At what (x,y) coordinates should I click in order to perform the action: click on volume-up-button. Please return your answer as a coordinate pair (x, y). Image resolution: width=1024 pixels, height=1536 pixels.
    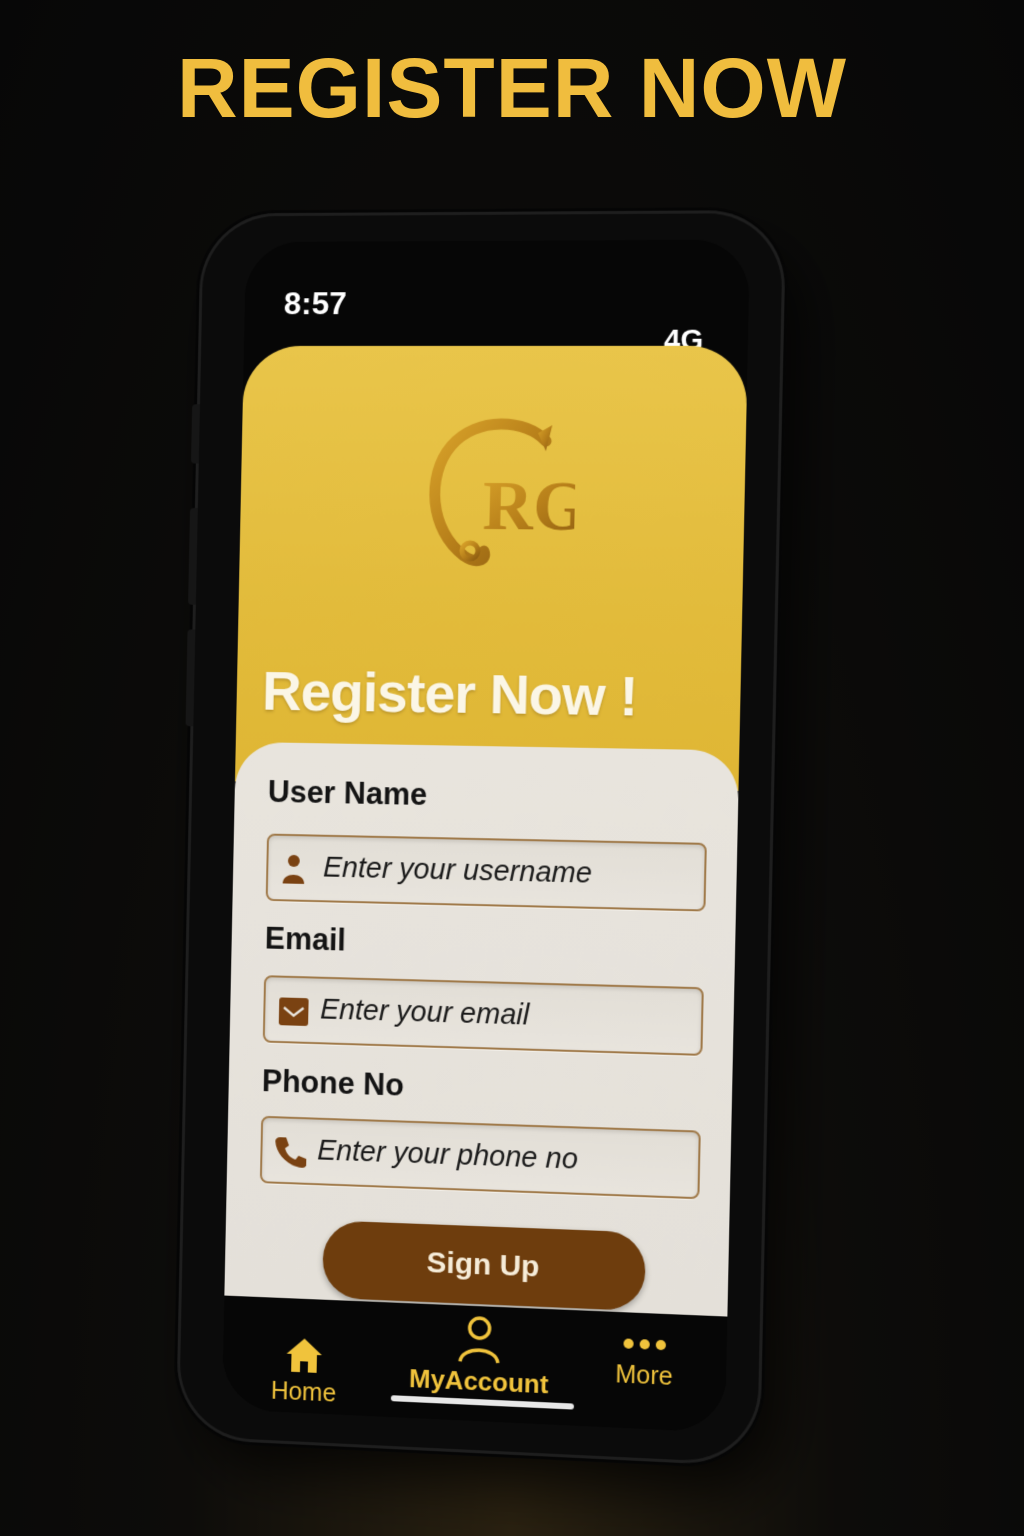
    Looking at the image, I should click on (193, 556).